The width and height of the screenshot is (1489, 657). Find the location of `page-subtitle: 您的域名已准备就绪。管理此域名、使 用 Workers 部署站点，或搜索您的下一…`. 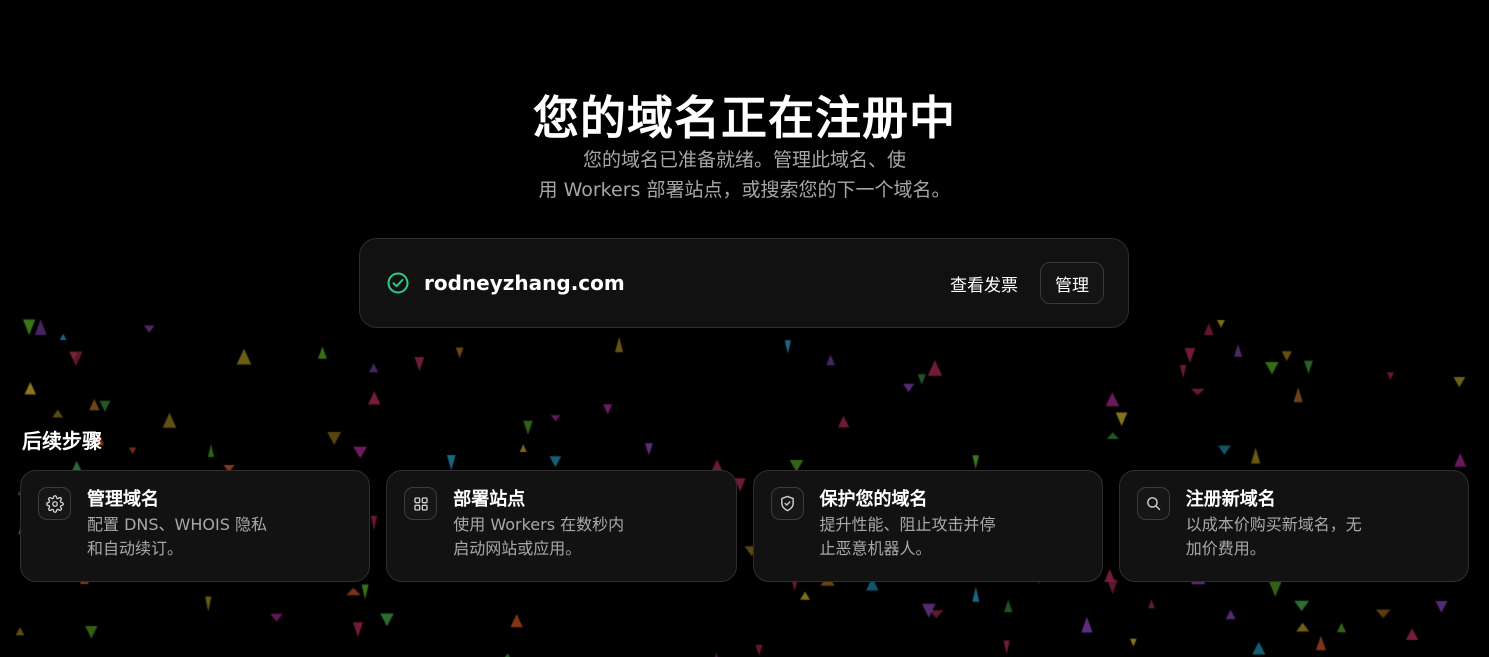

page-subtitle: 您的域名已准备就绪。管理此域名、使 用 Workers 部署站点，或搜索您的下一… is located at coordinates (744, 175).